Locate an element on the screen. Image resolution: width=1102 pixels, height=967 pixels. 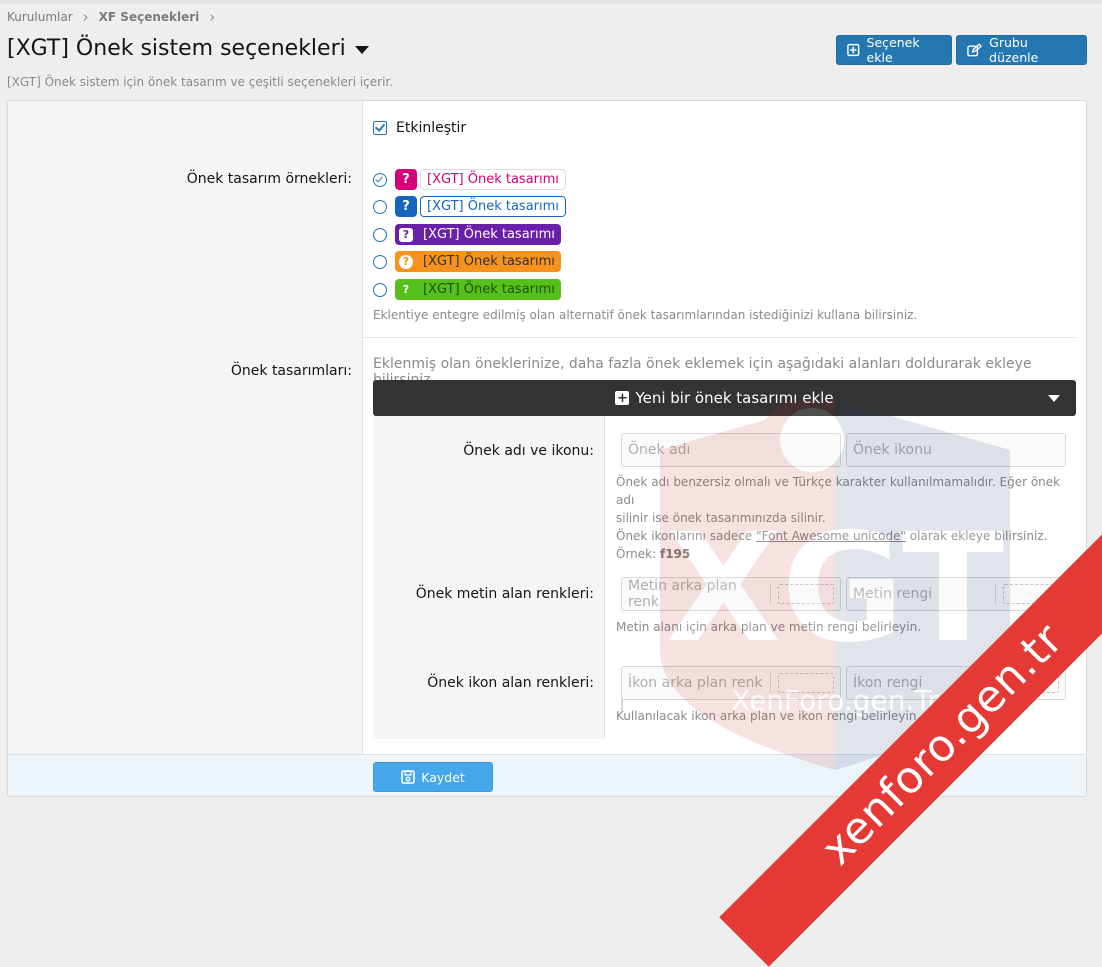
prefix-option-1: ? [XGT] Önek tasarımı is located at coordinates (469, 179).